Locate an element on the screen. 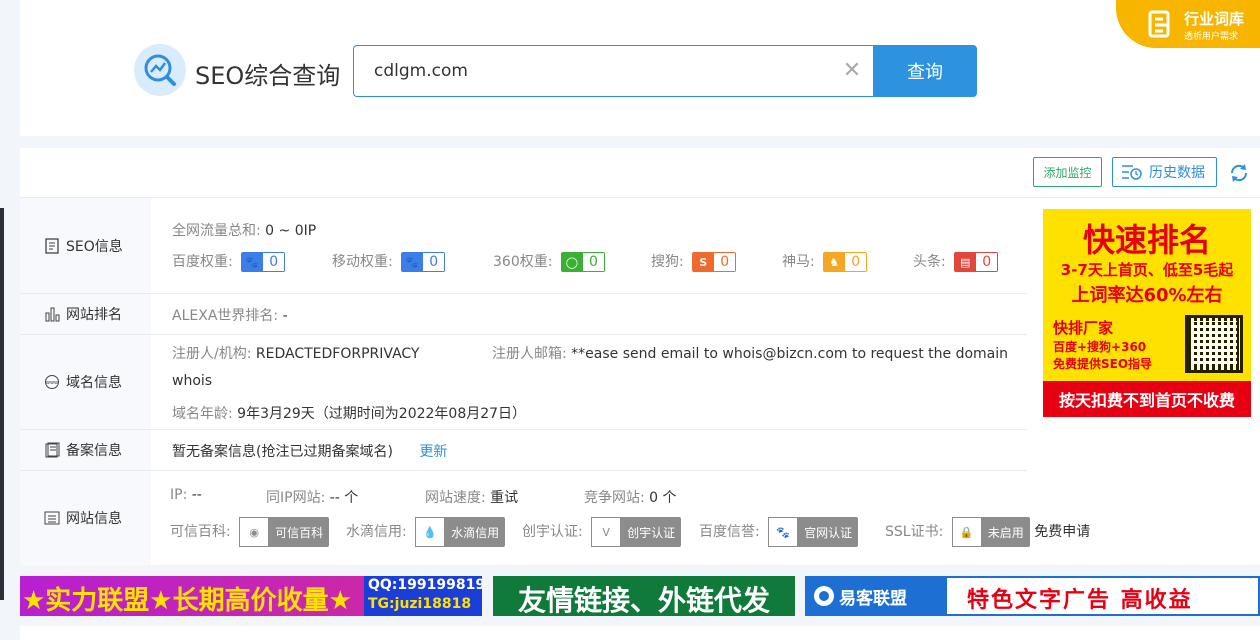 The image size is (1260, 640). industry-lexicon-badge: 行业词库 透析用户需求 is located at coordinates (1188, 24).